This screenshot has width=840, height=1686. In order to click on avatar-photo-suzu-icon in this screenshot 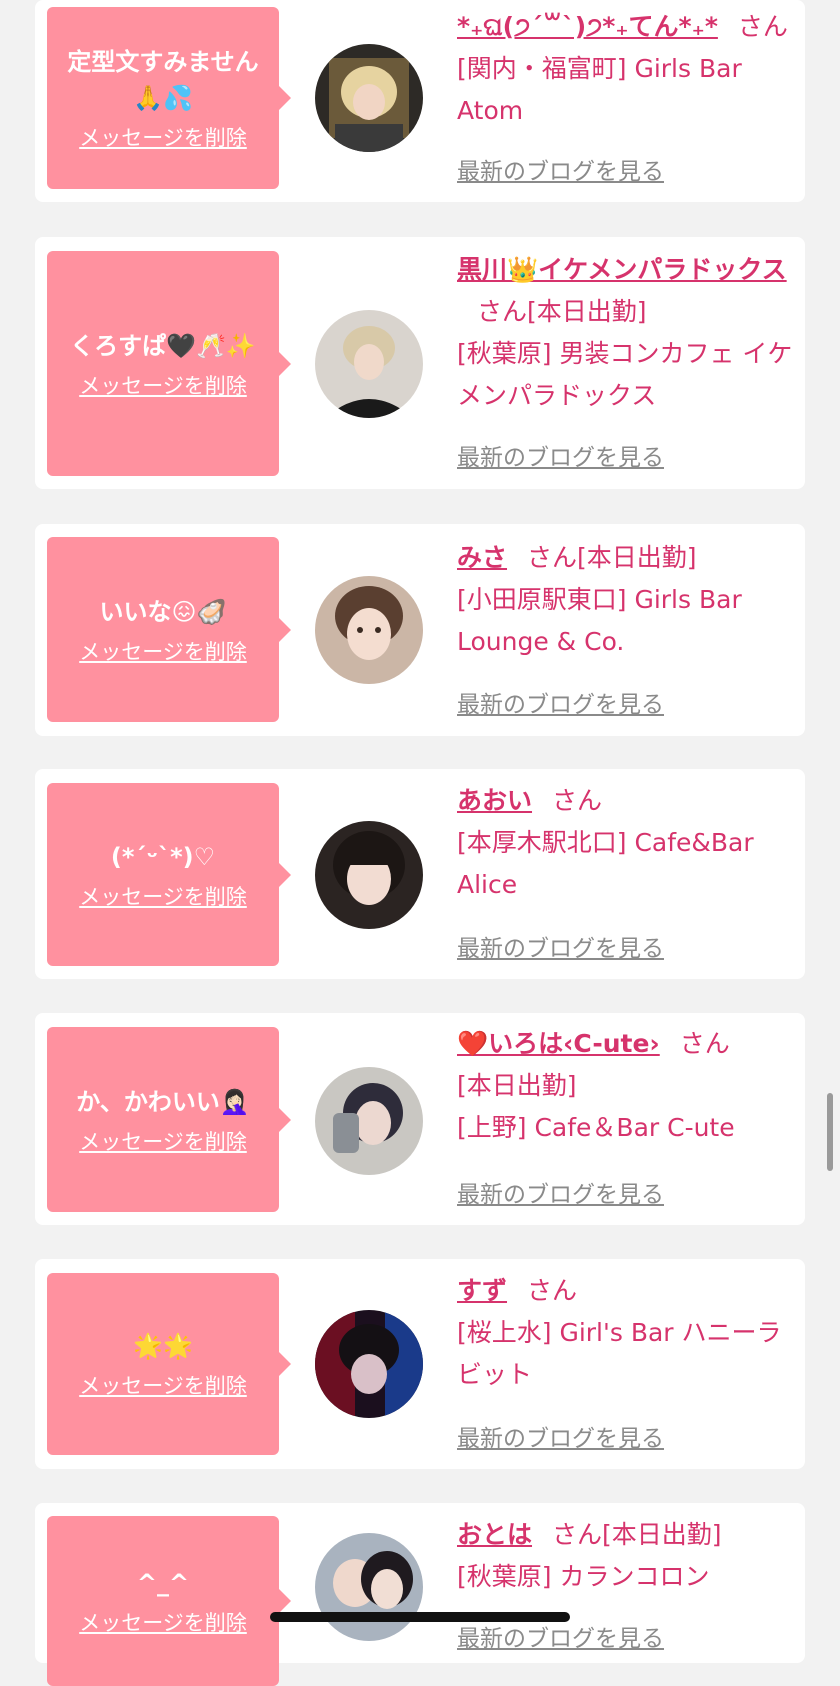, I will do `click(369, 1364)`.